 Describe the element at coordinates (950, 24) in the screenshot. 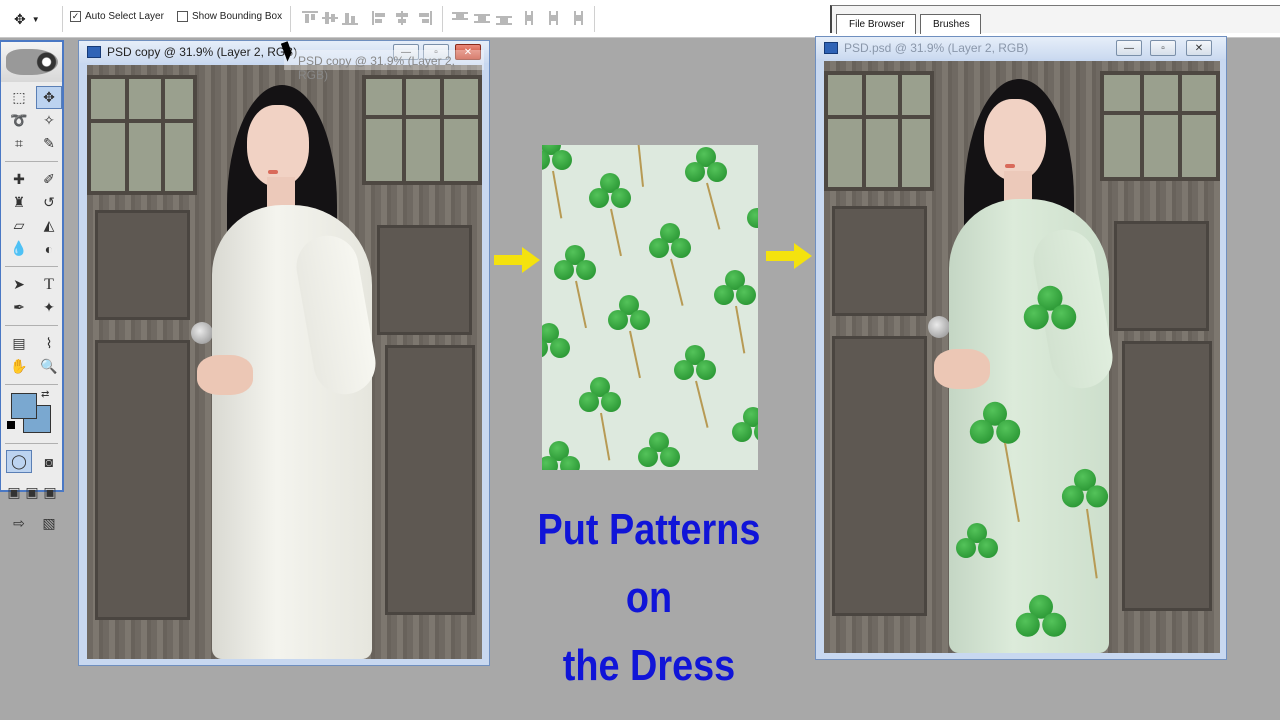

I see `tab-brushes: Brushes` at that location.